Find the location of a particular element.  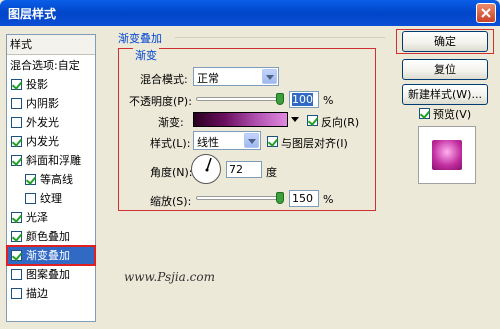

angle-unit: 度 is located at coordinates (271, 172).